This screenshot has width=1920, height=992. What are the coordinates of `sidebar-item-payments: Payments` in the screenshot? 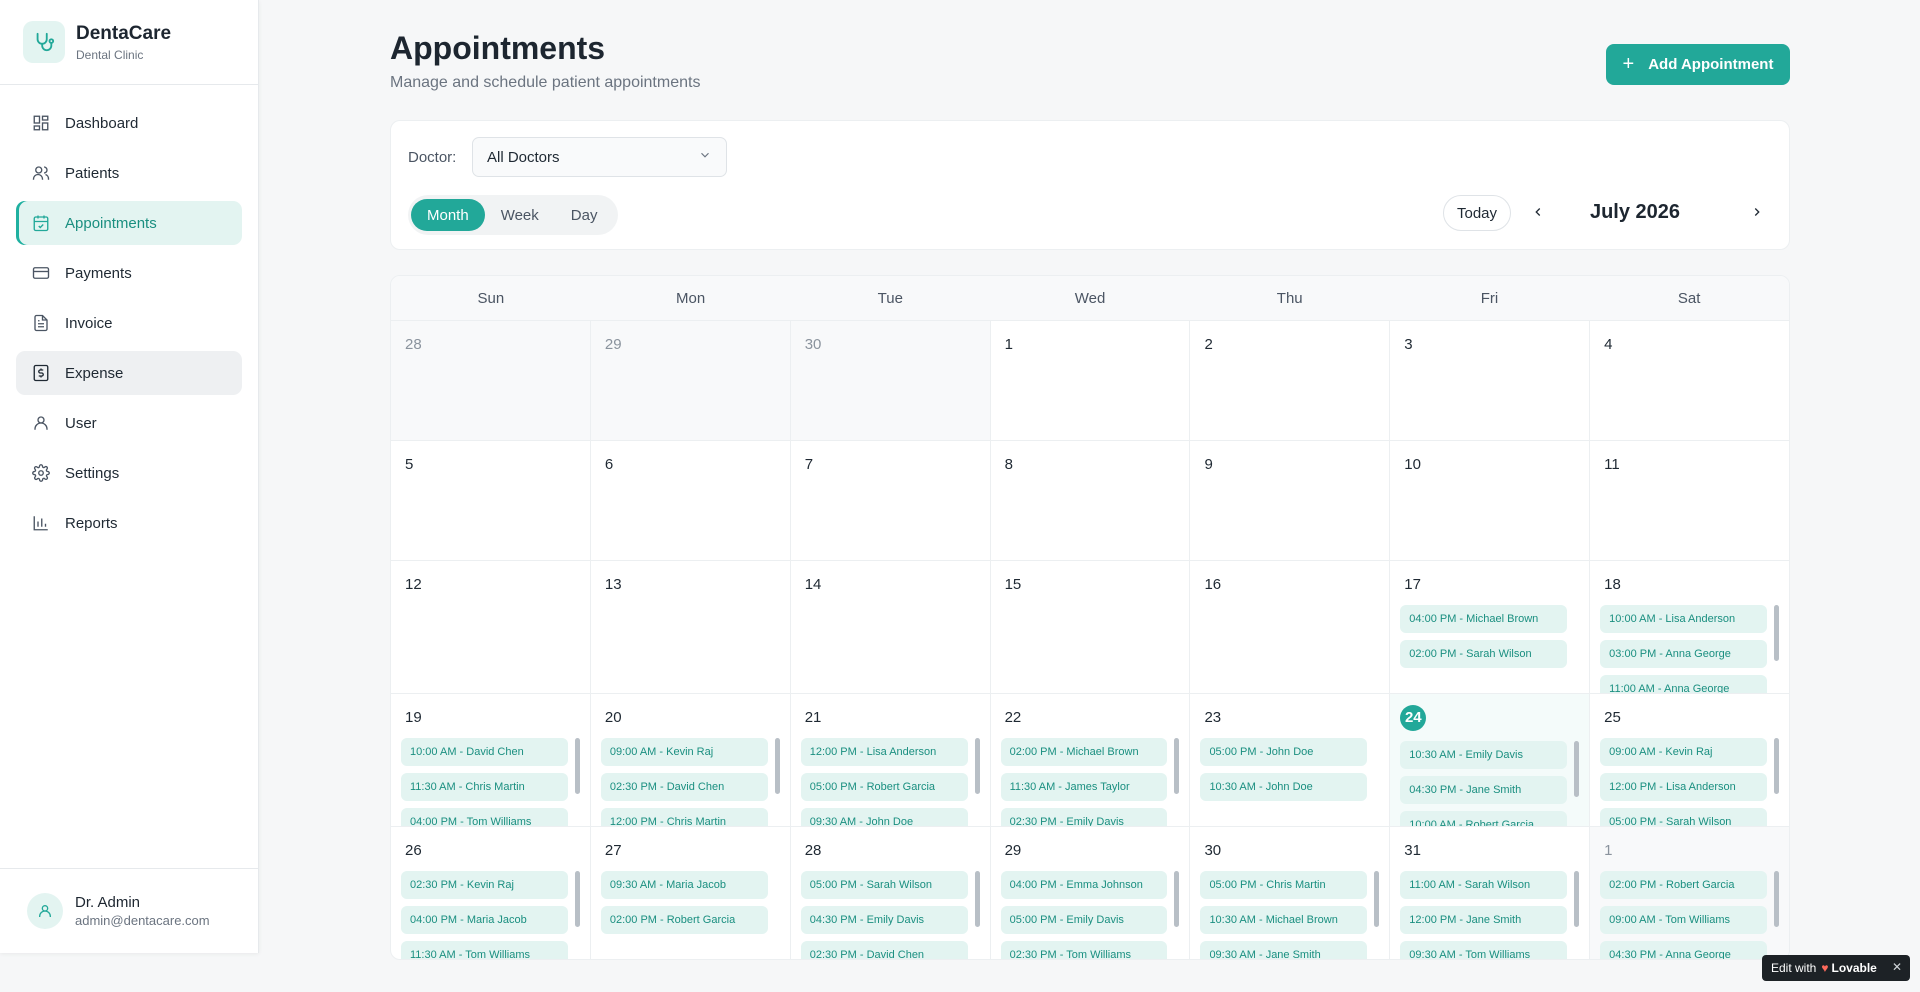 It's located at (129, 273).